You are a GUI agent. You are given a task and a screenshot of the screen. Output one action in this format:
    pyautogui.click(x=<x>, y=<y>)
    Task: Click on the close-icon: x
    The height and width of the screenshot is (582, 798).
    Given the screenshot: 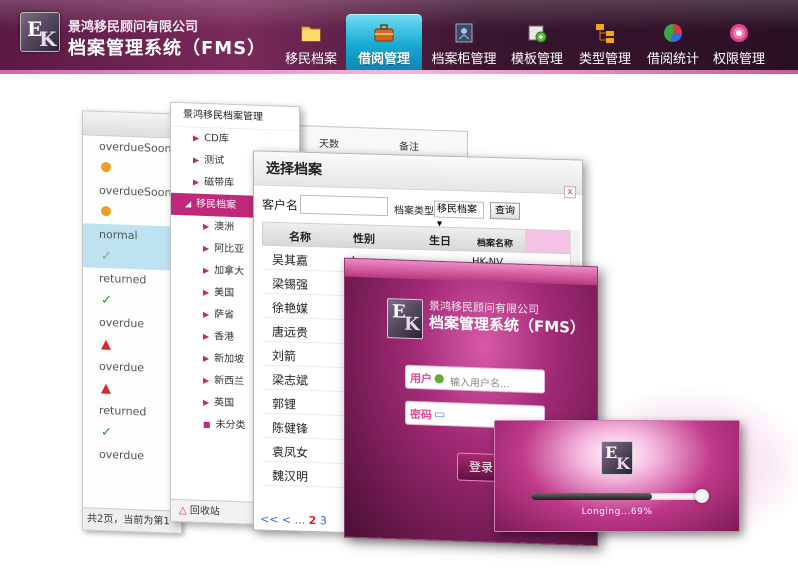 What is the action you would take?
    pyautogui.click(x=570, y=192)
    